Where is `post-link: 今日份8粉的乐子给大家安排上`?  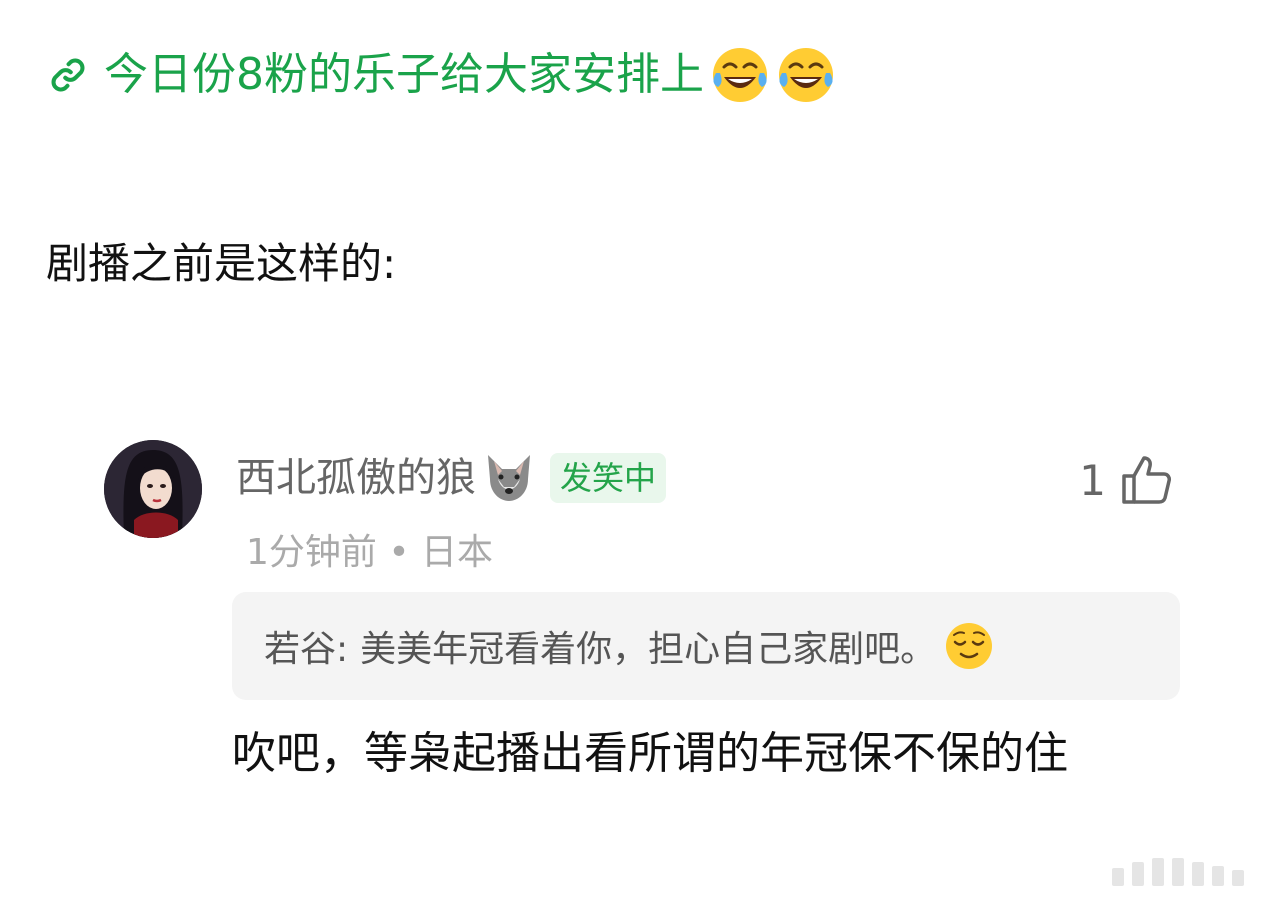
post-link: 今日份8粉的乐子给大家安排上 is located at coordinates (441, 75).